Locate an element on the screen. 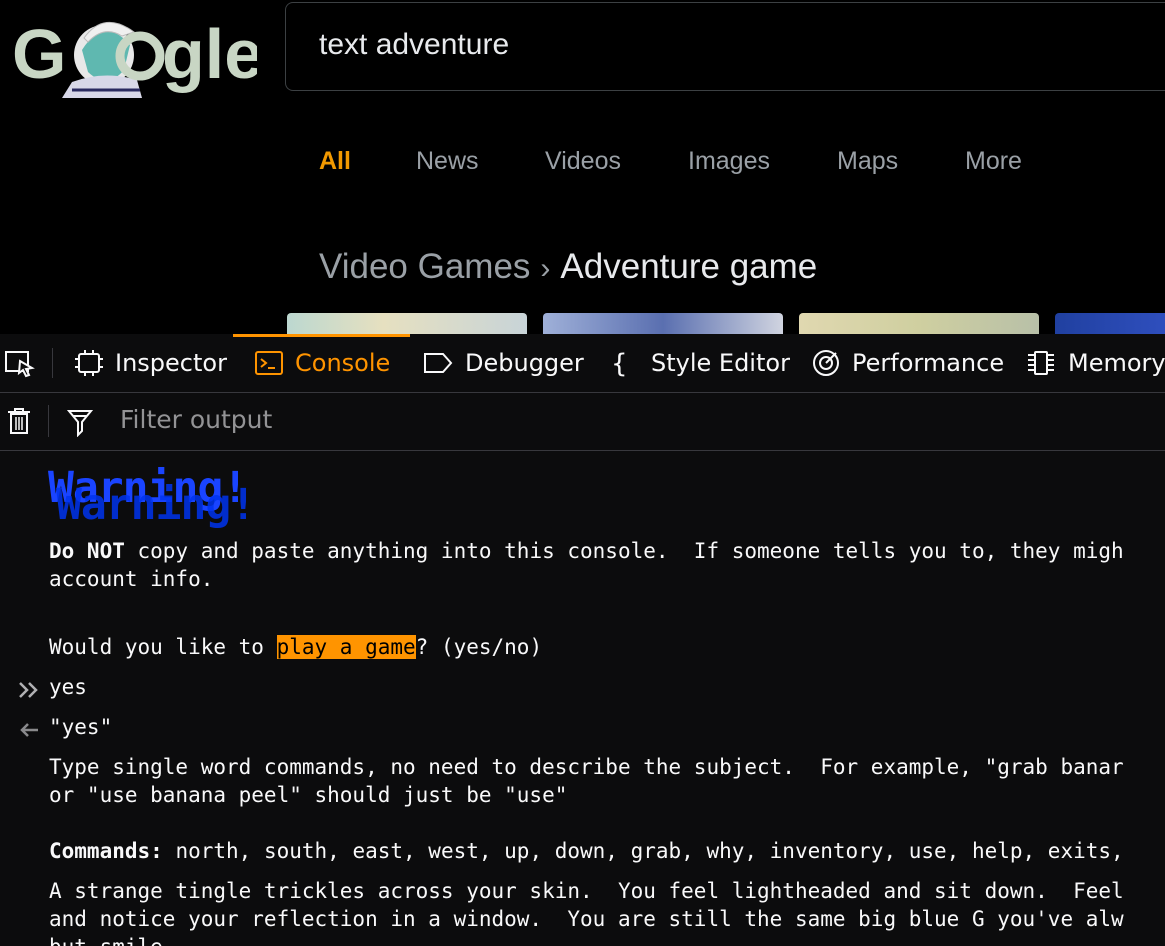  tab-videos: Videos is located at coordinates (583, 161).